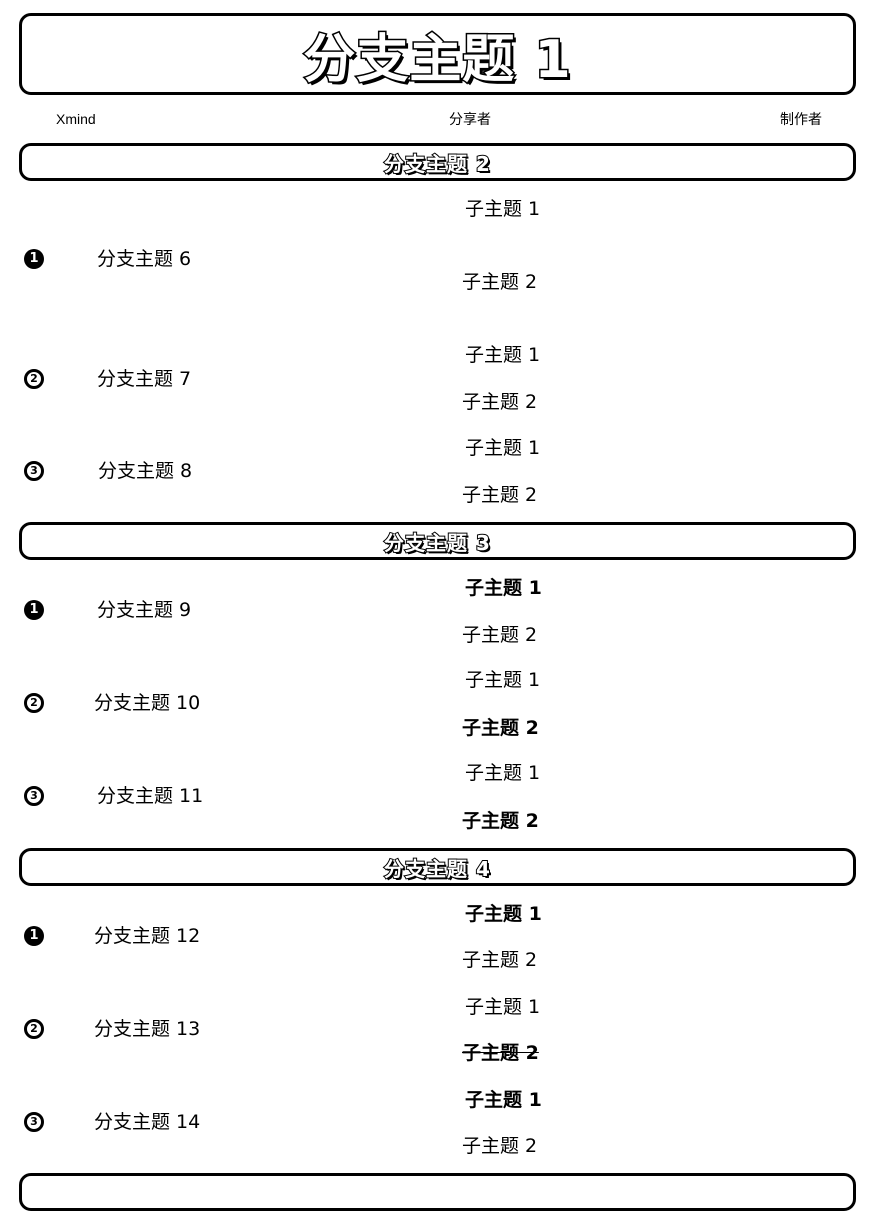  I want to click on title-box: 分支主题 1, so click(437, 54).